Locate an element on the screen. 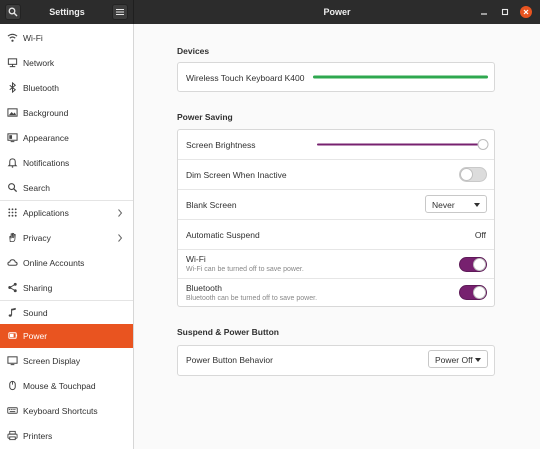  sidebar-item-privacy: Privacy is located at coordinates (66, 238).